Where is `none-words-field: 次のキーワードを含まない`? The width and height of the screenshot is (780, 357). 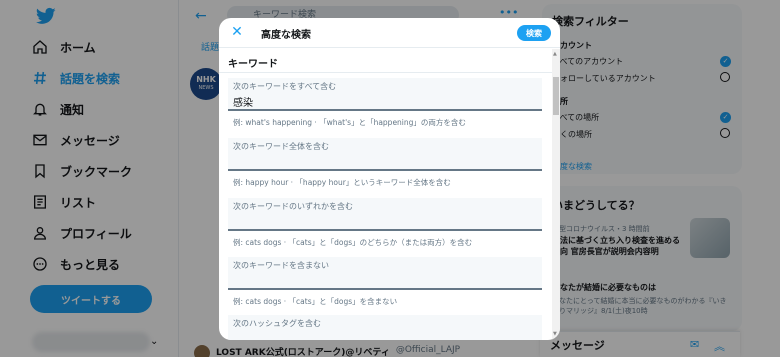
none-words-field: 次のキーワードを含まない is located at coordinates (385, 273).